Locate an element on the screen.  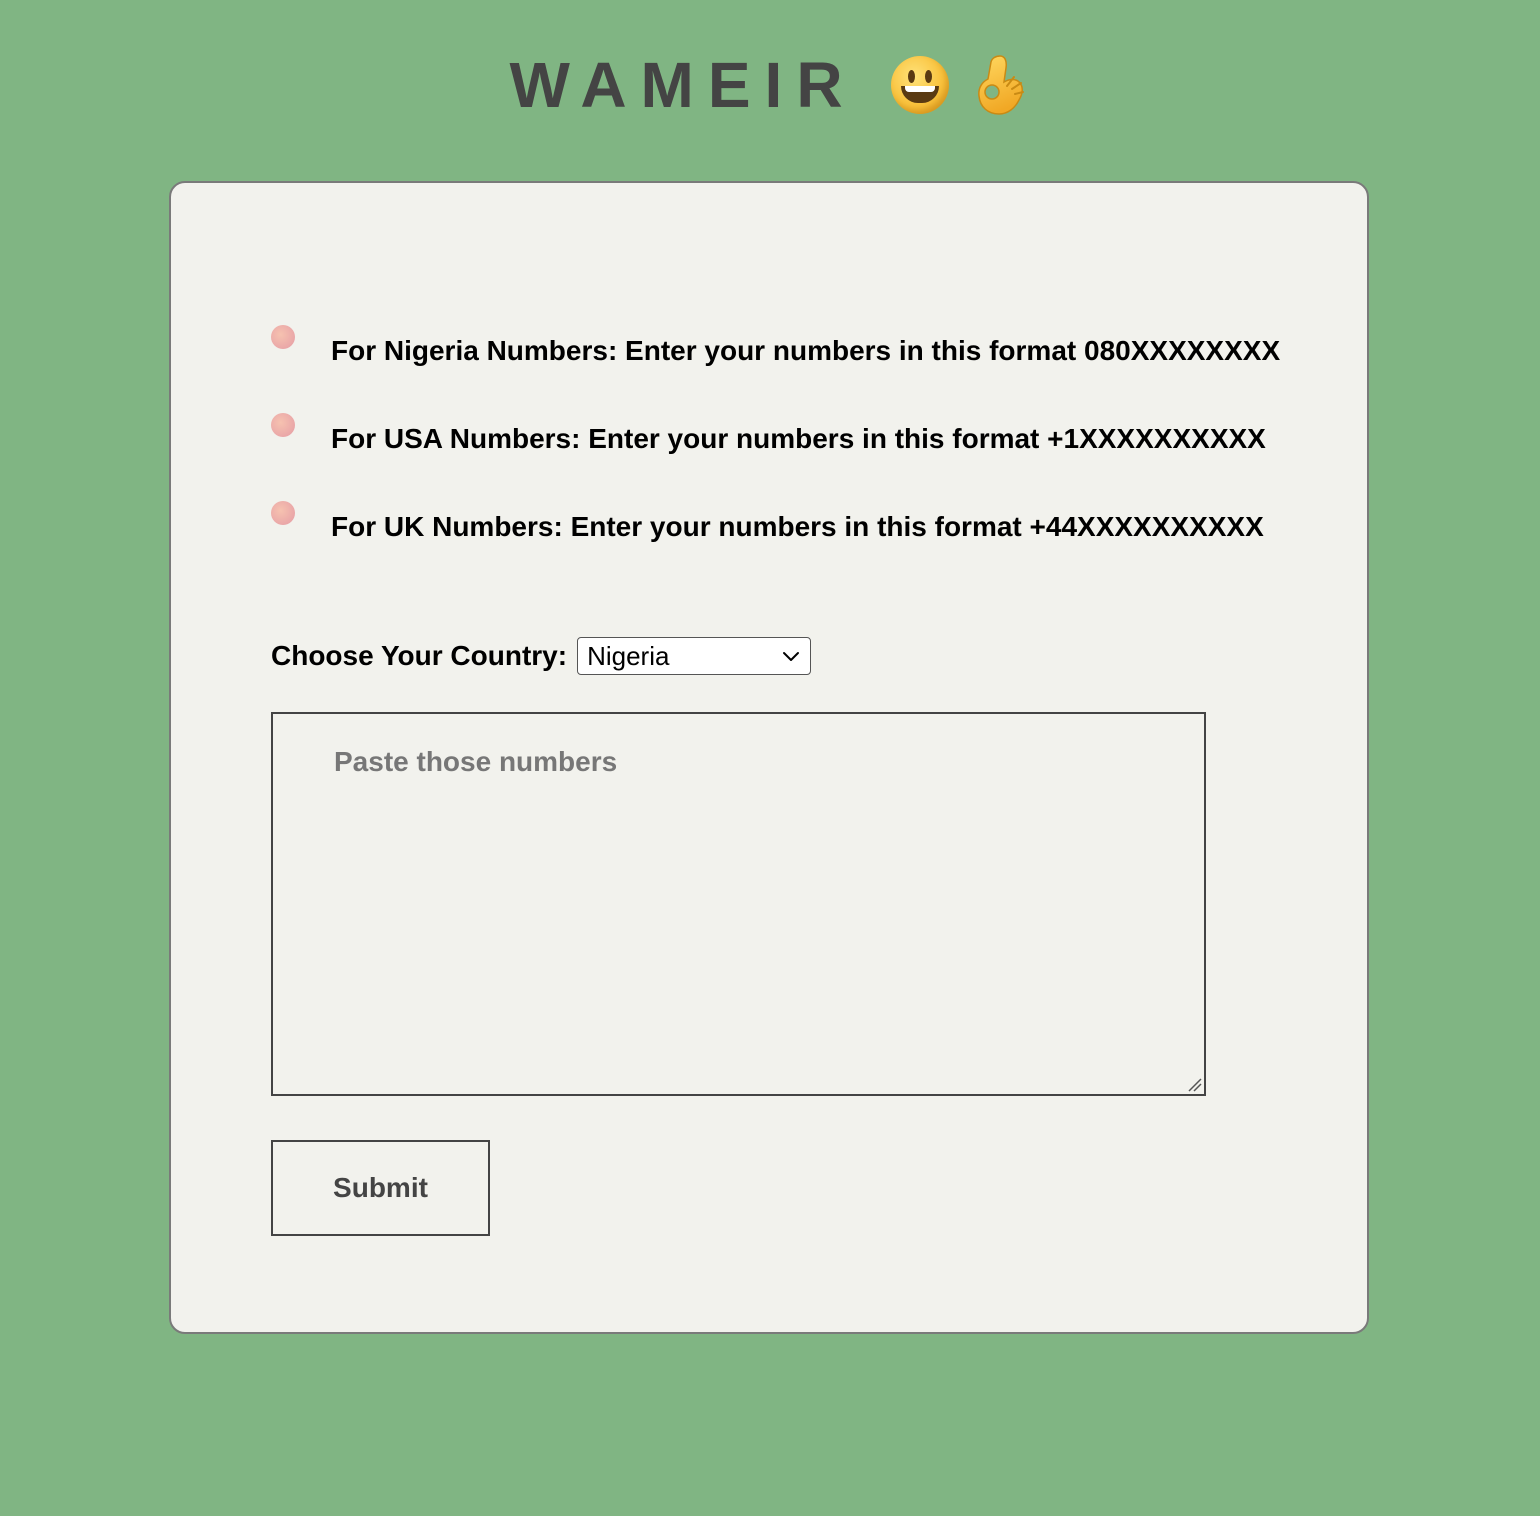
country-row: Choose Your Country: Nigeria is located at coordinates (541, 656).